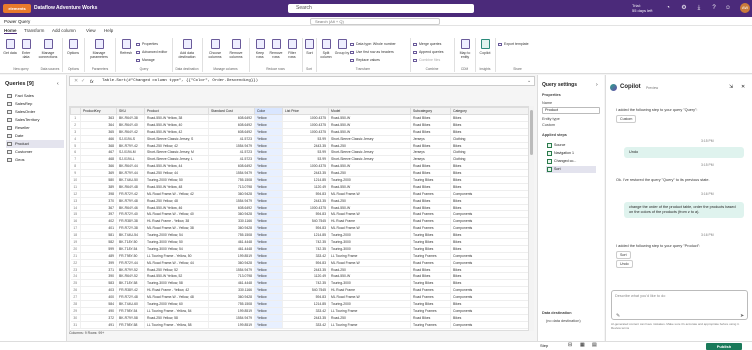 The height and width of the screenshot is (350, 752). I want to click on row-number: 29, so click(75, 311).